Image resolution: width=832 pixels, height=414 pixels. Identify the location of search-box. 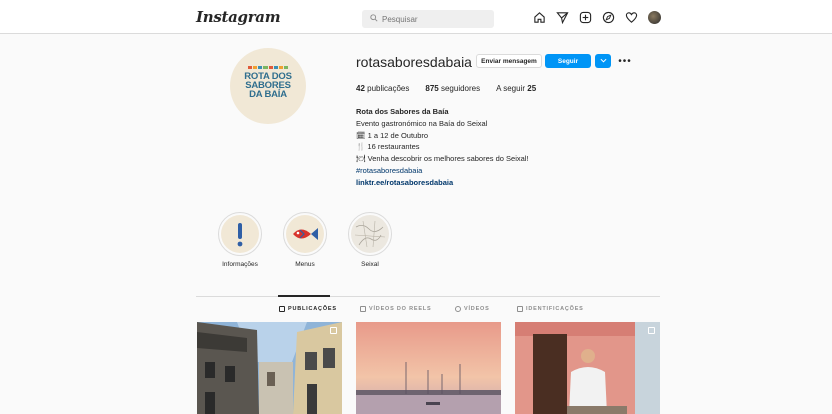
(428, 19).